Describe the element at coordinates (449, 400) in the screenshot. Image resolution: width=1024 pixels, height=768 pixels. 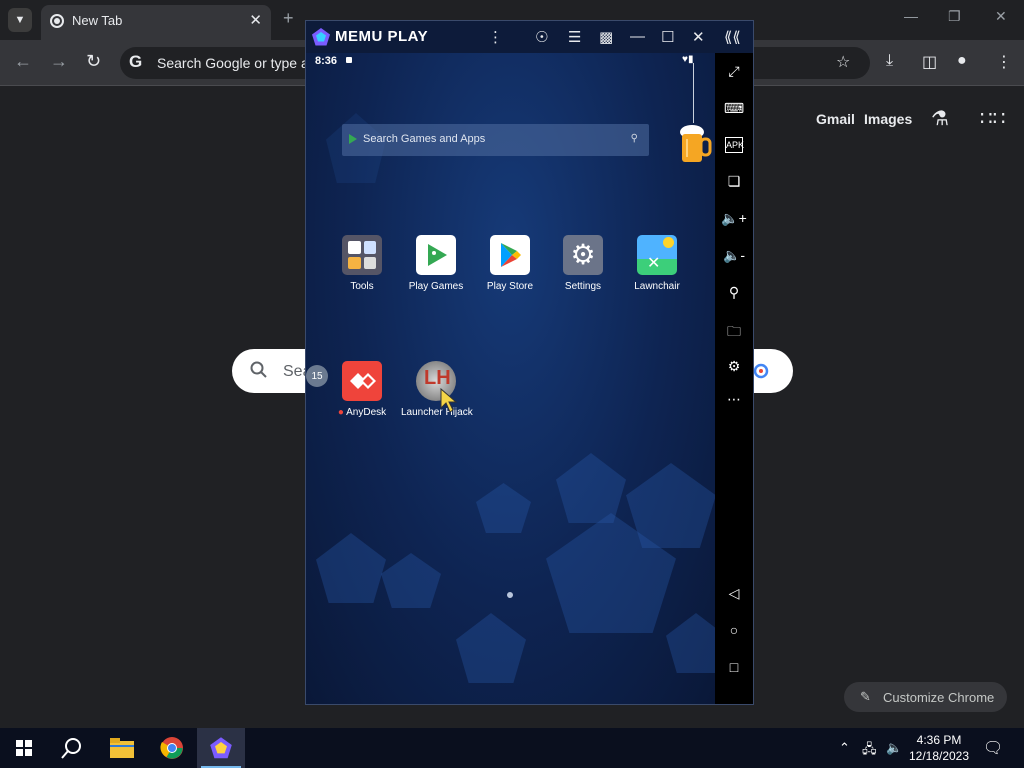
I see `mouse-cursor-icon` at that location.